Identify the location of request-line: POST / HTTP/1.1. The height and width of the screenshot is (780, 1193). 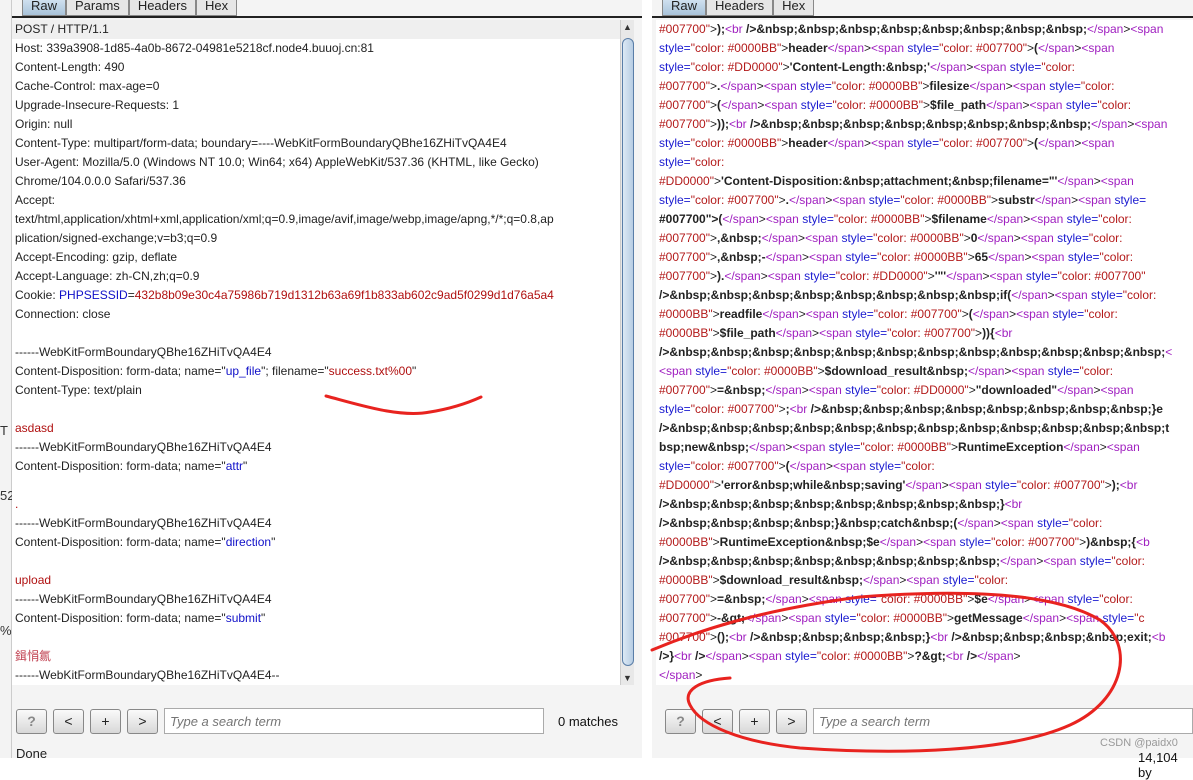
(323, 29).